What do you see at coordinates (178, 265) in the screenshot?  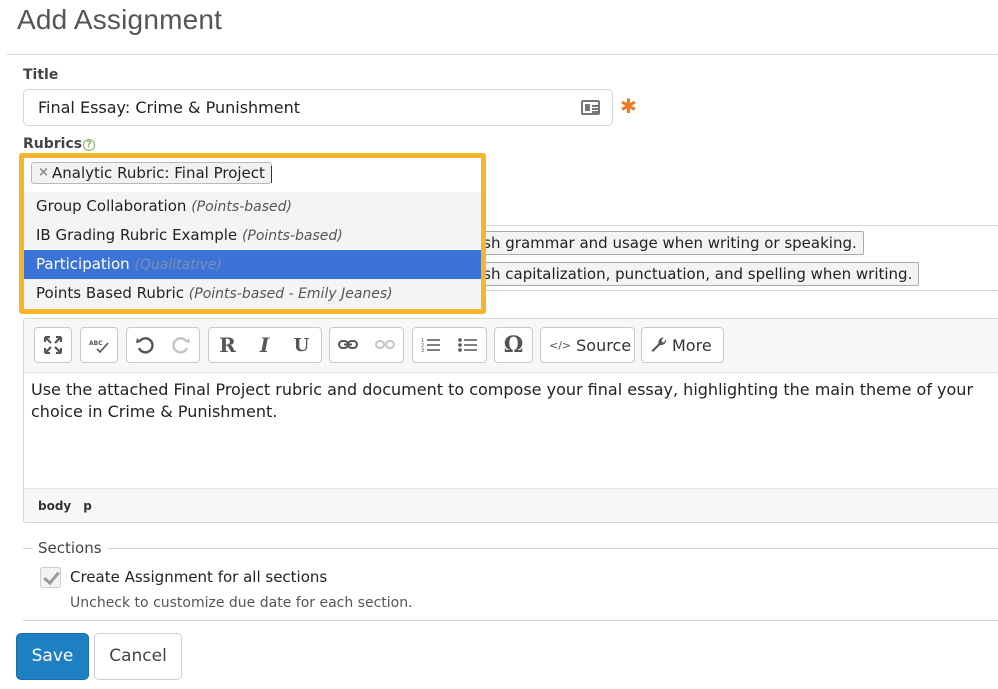 I see `rubric-option-type: (Qualitative)` at bounding box center [178, 265].